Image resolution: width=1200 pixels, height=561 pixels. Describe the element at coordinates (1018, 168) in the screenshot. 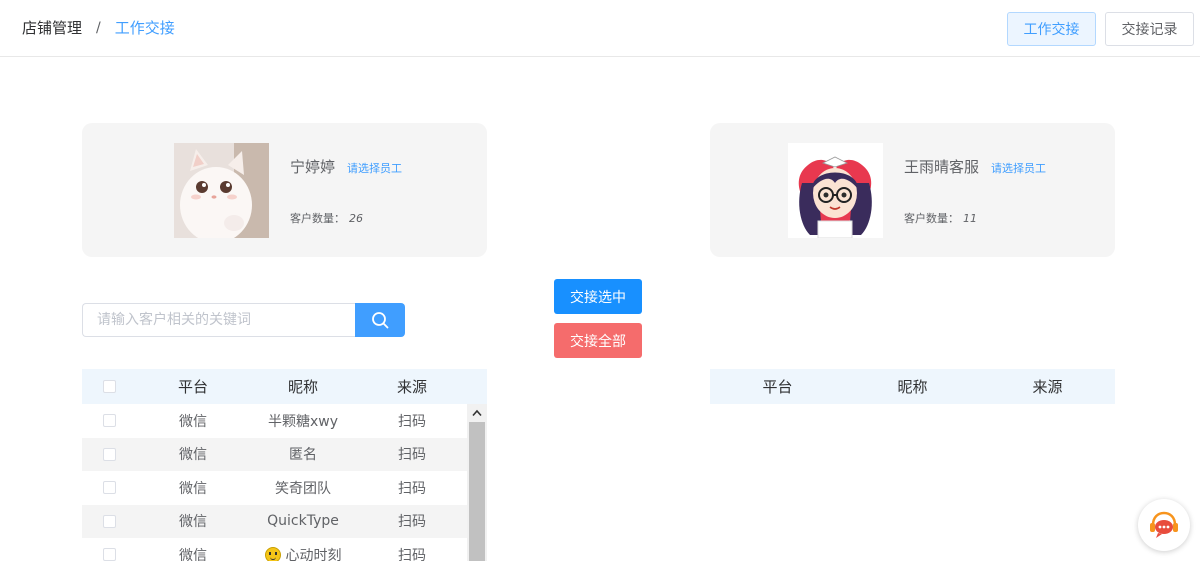

I see `to-select-employee-link: 请选择员工` at that location.